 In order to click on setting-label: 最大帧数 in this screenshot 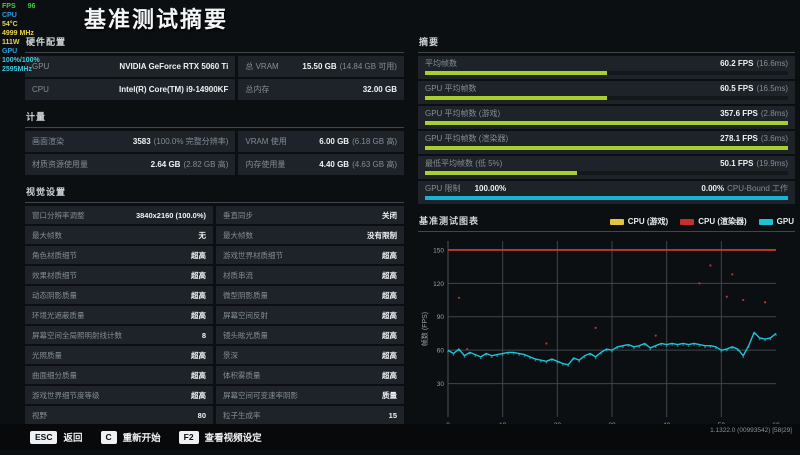, I will do `click(47, 235)`.